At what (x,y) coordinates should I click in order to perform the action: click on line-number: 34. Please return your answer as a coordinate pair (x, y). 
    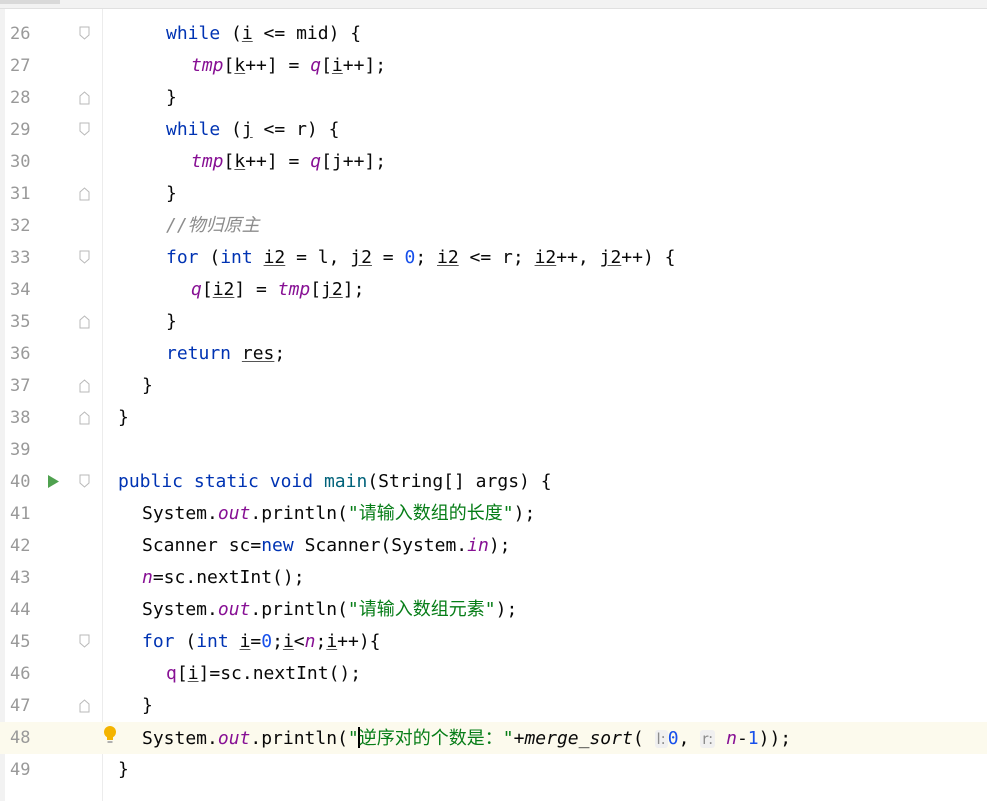
    Looking at the image, I should click on (20, 290).